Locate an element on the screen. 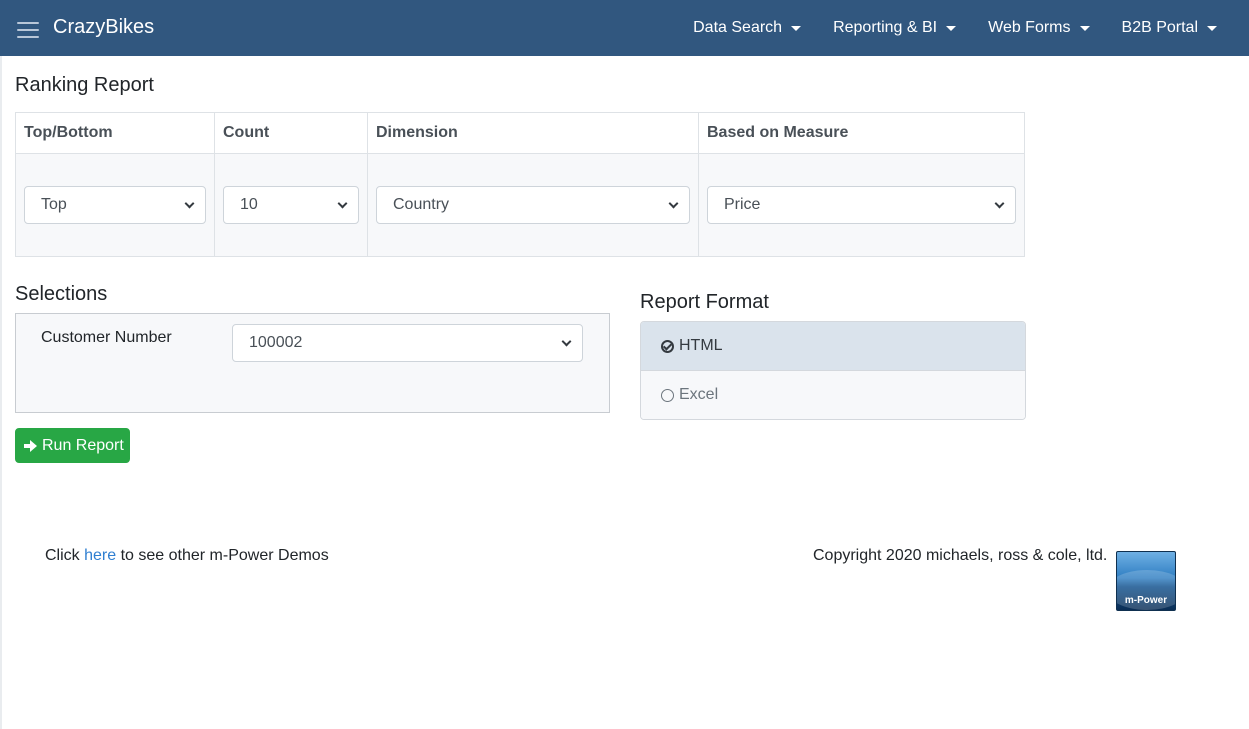 This screenshot has height=729, width=1249. nav-item-reporting-bi: Reporting & BI is located at coordinates (894, 28).